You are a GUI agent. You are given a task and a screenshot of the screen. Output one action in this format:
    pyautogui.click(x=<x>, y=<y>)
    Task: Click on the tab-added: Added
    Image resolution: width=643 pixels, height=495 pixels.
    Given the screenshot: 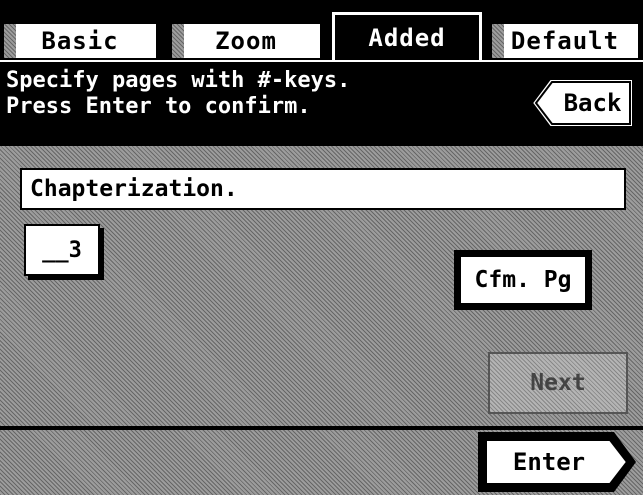 What is the action you would take?
    pyautogui.click(x=407, y=36)
    